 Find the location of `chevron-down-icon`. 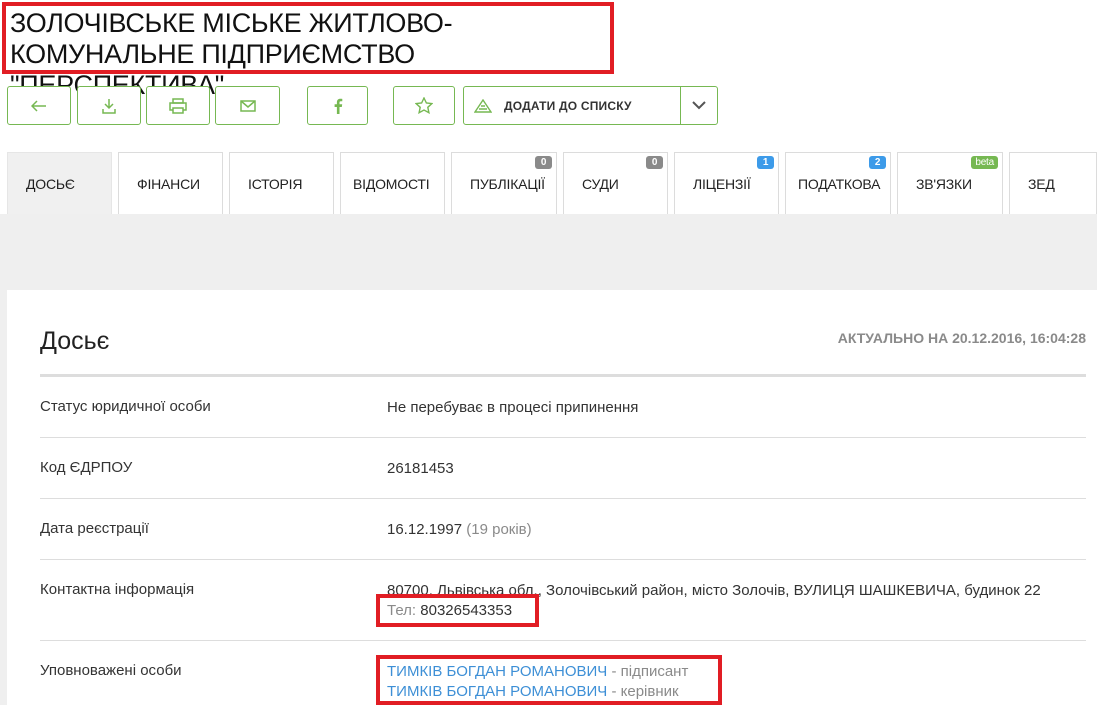

chevron-down-icon is located at coordinates (699, 105).